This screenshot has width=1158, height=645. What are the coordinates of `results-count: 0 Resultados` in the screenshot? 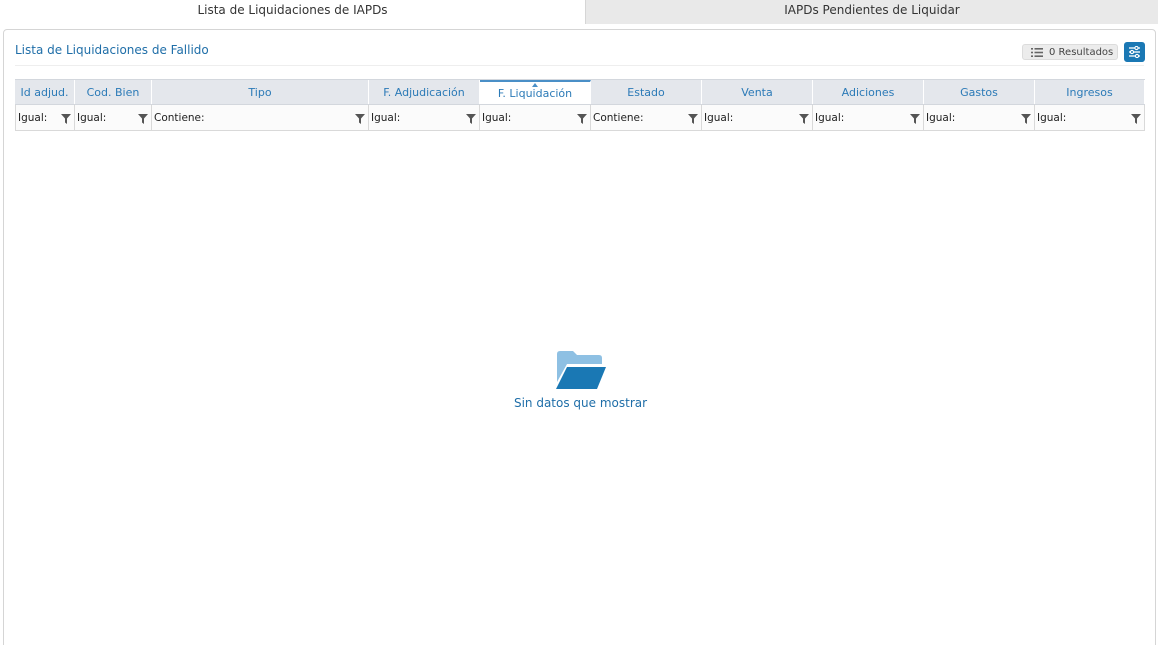 It's located at (1081, 52).